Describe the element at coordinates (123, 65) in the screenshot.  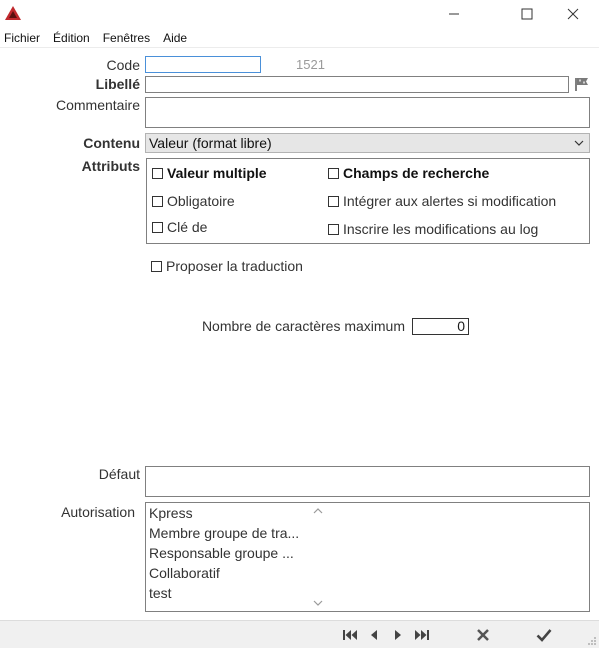
I see `code-label: Code` at that location.